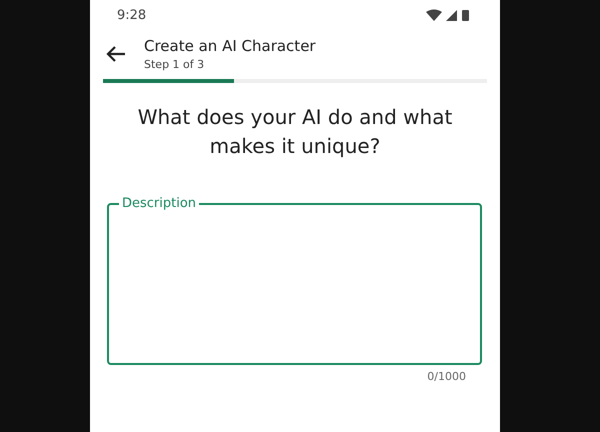 The width and height of the screenshot is (600, 432). I want to click on status-time: 9:28, so click(131, 15).